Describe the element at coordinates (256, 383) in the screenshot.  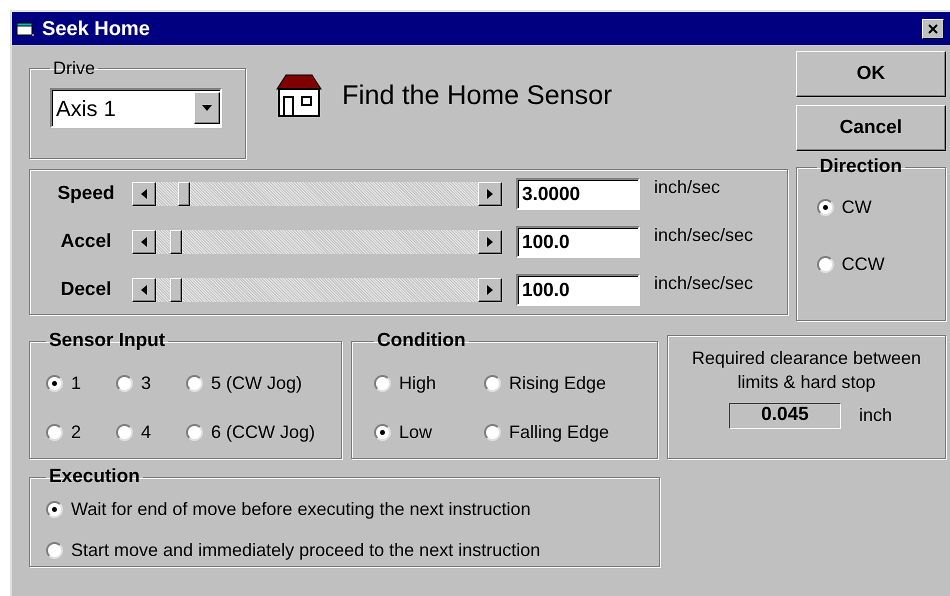
I see `radio-label: 5 (CW Jog)` at that location.